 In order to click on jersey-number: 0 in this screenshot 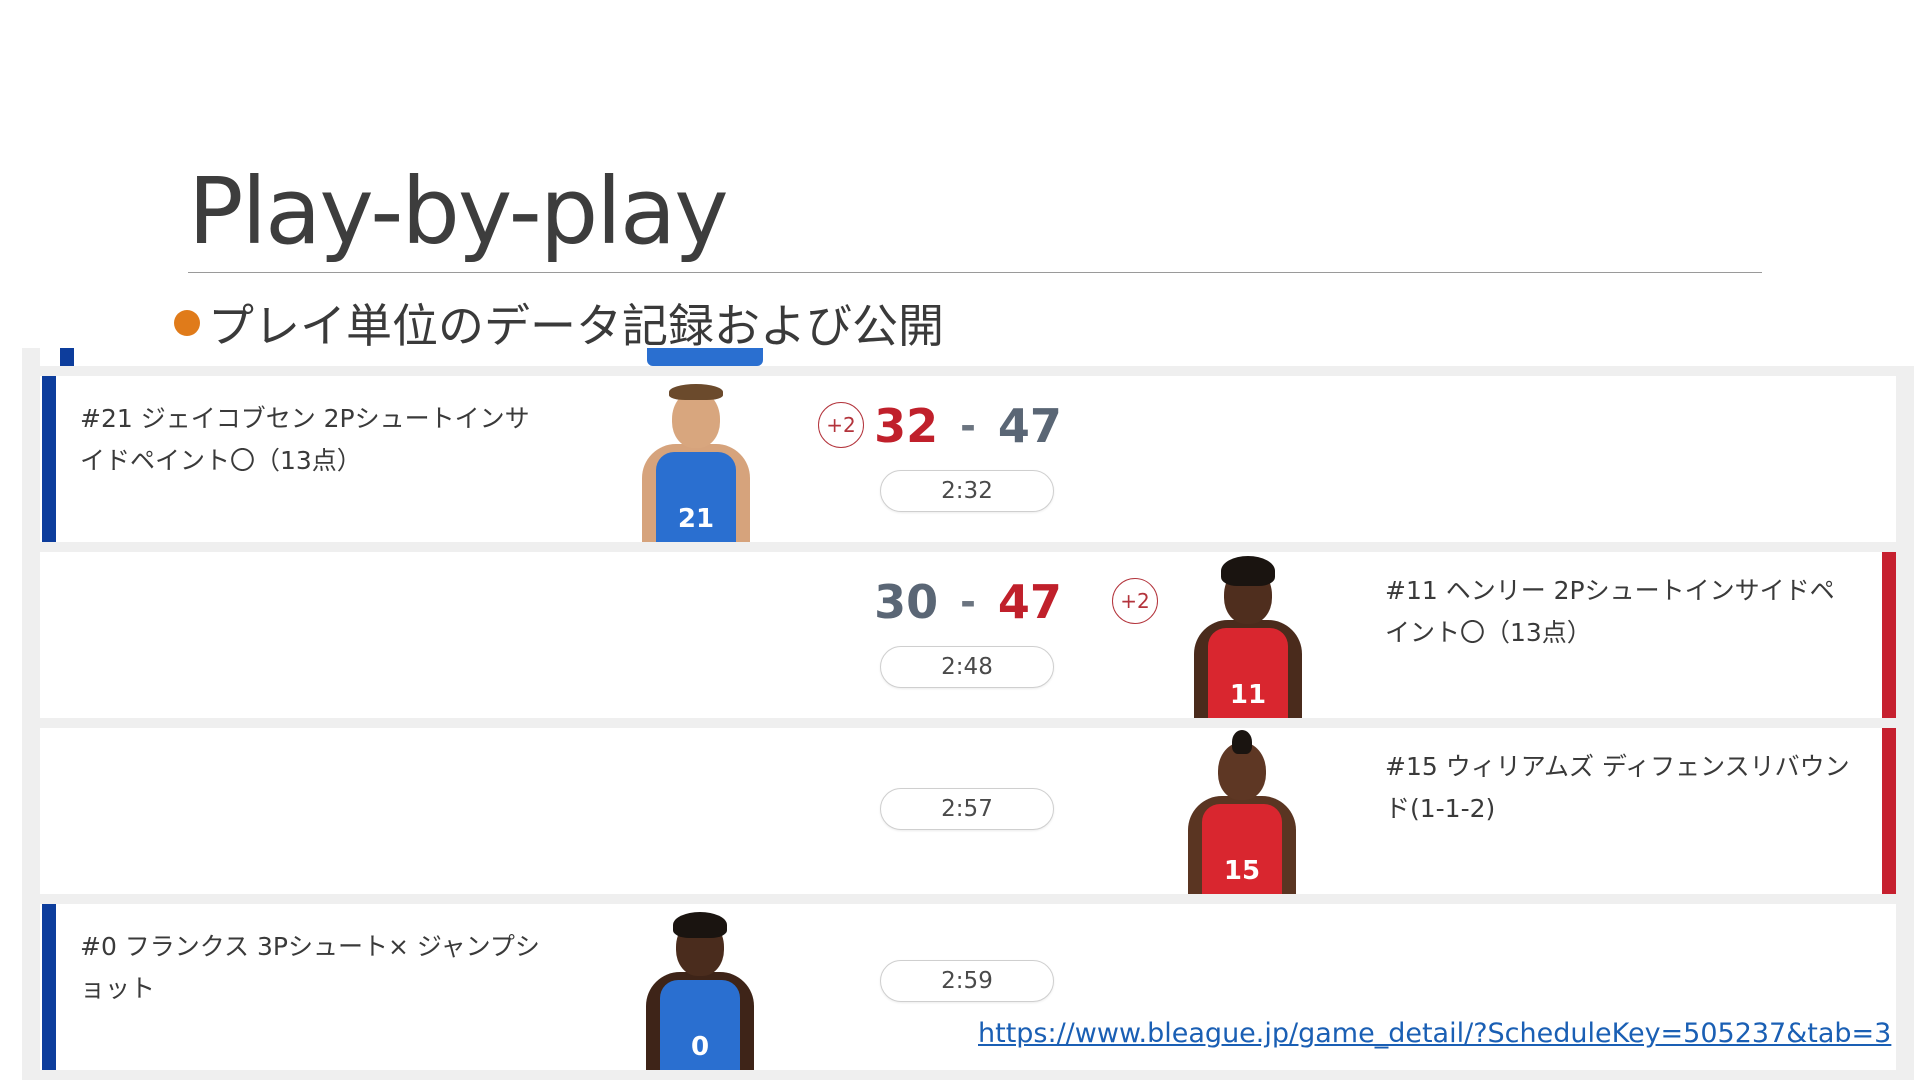, I will do `click(700, 1025)`.